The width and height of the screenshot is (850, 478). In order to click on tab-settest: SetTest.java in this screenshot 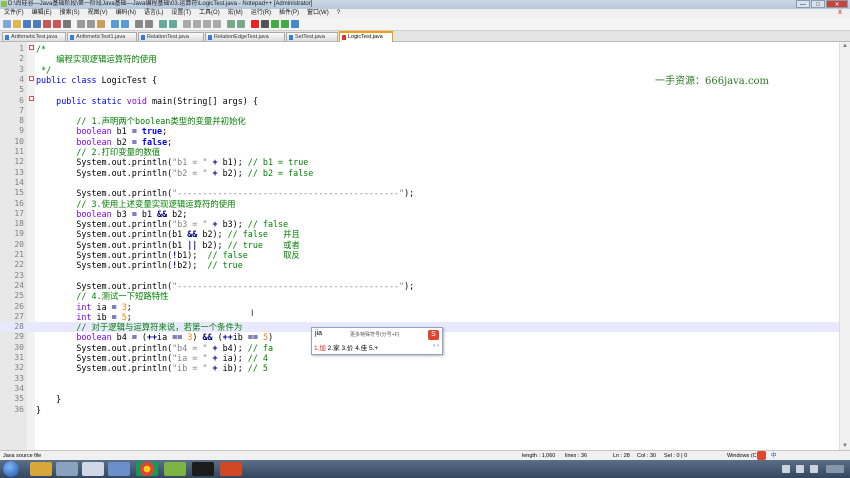, I will do `click(312, 36)`.